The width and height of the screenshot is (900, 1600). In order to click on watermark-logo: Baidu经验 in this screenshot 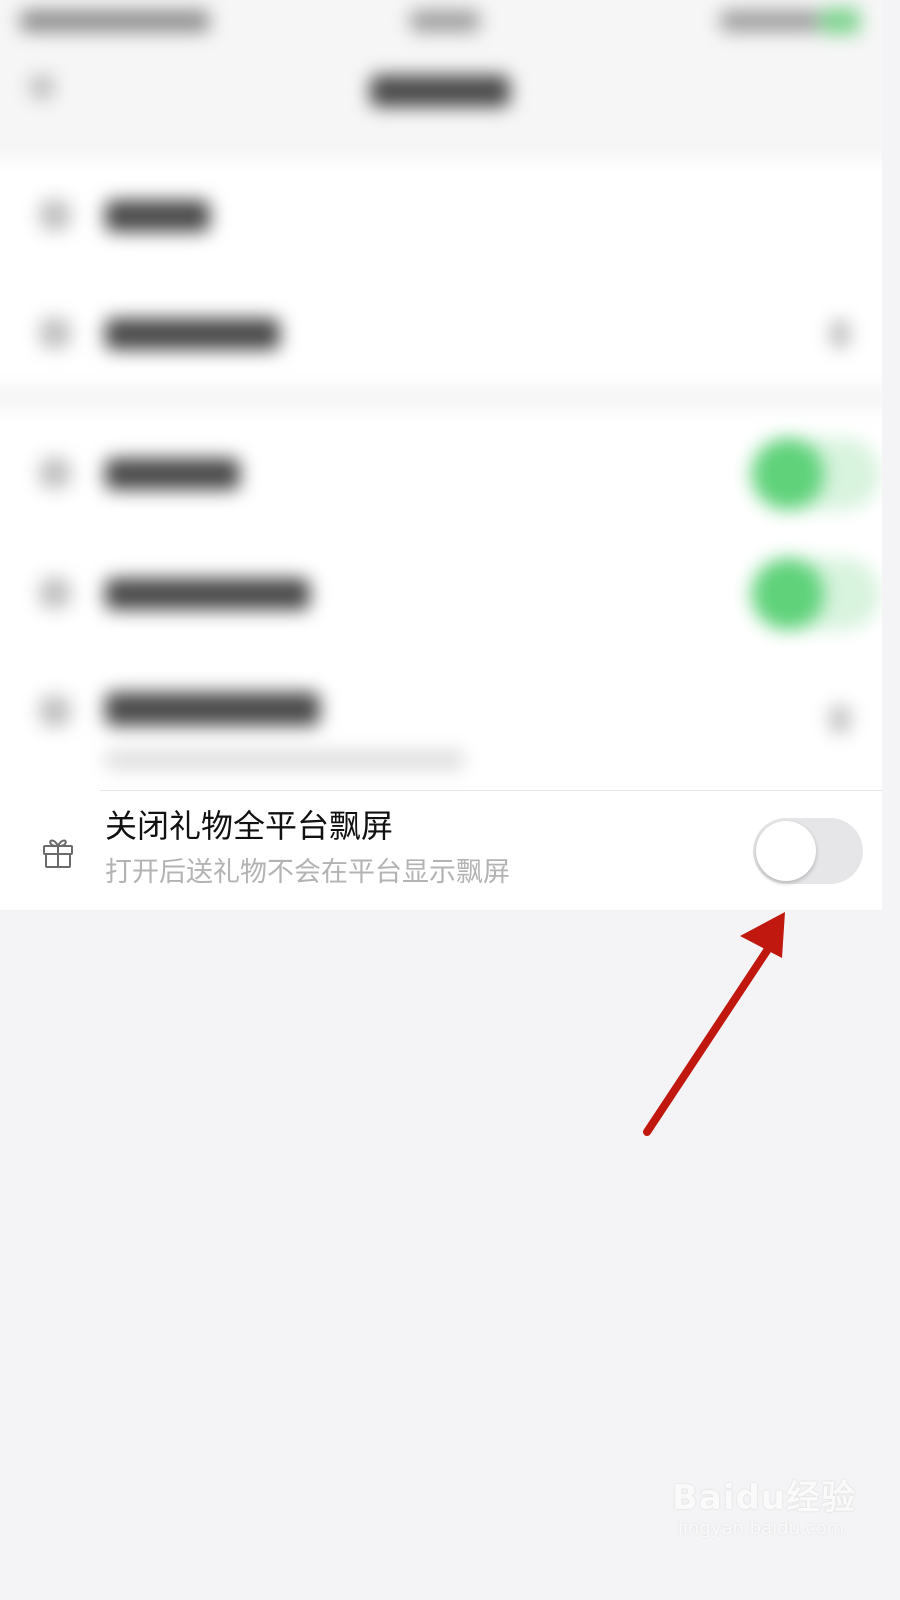, I will do `click(764, 1498)`.